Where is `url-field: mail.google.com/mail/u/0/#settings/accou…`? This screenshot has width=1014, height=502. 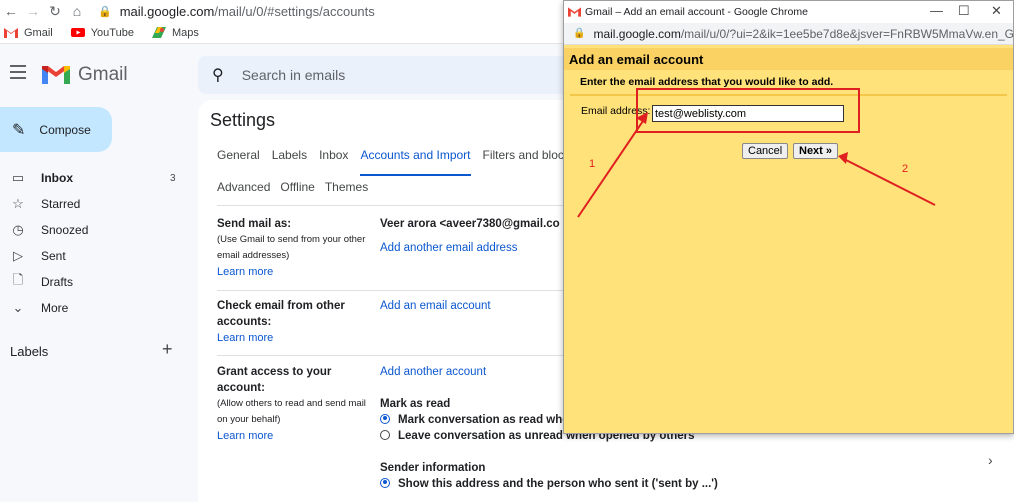 url-field: mail.google.com/mail/u/0/#settings/accou… is located at coordinates (247, 11).